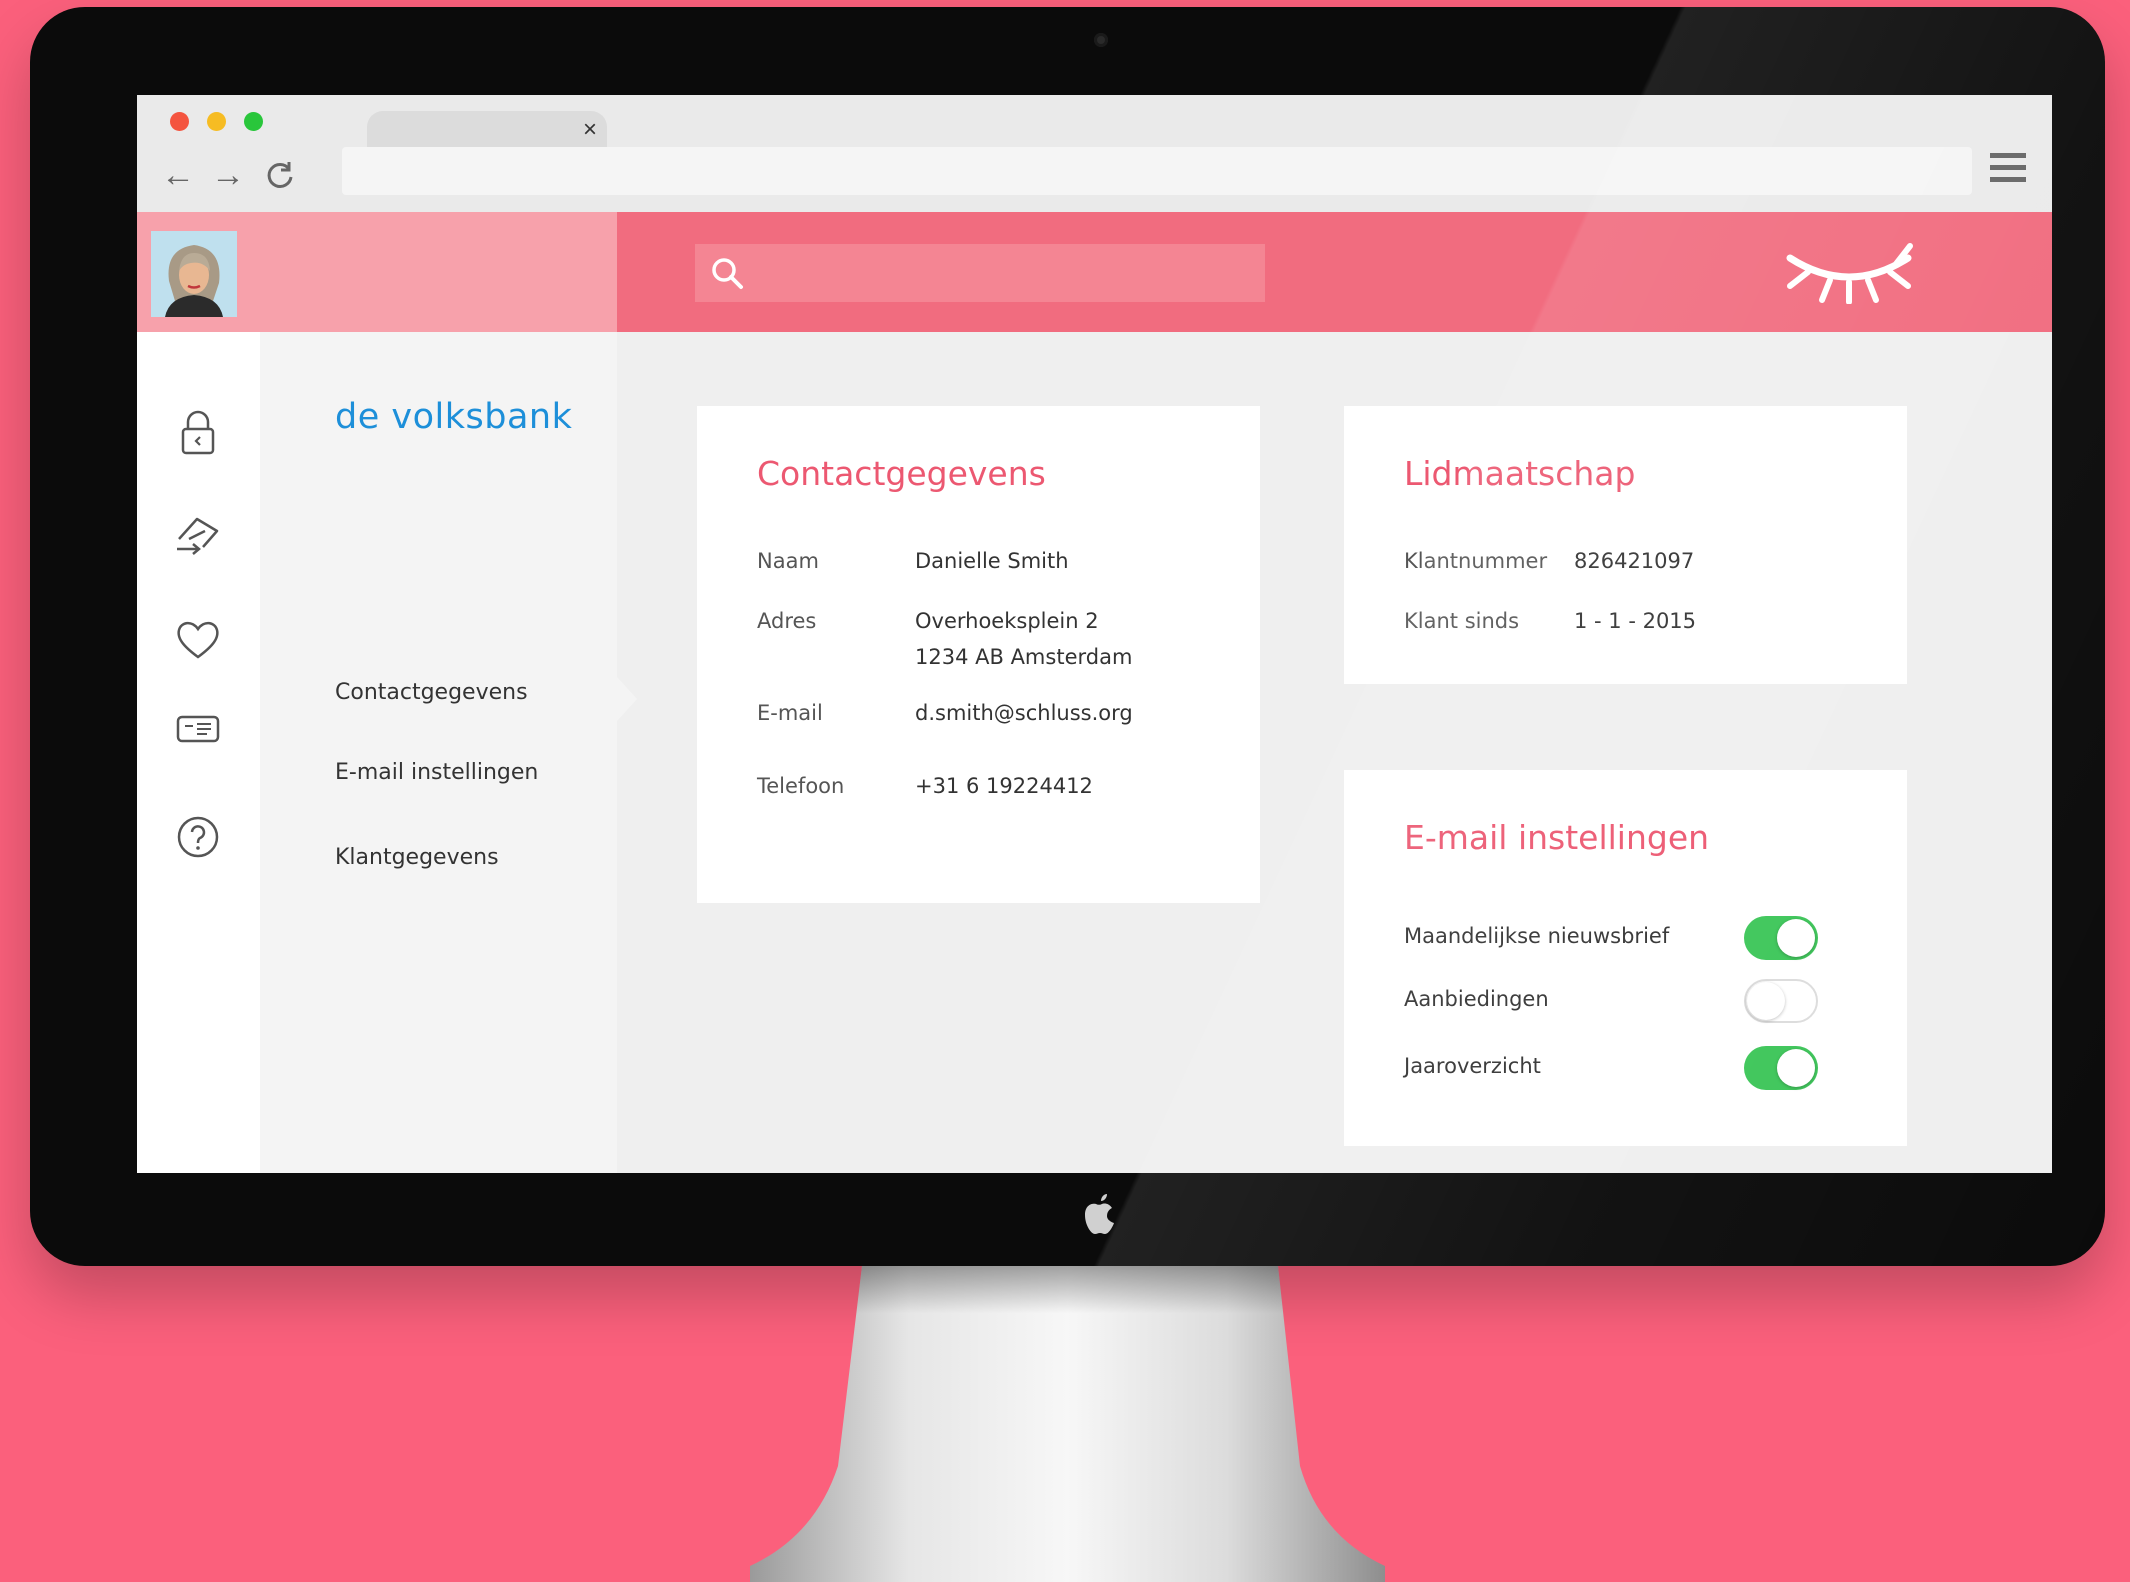 The height and width of the screenshot is (1582, 2130). Describe the element at coordinates (1099, 1214) in the screenshot. I see `apple-logo-shape` at that location.